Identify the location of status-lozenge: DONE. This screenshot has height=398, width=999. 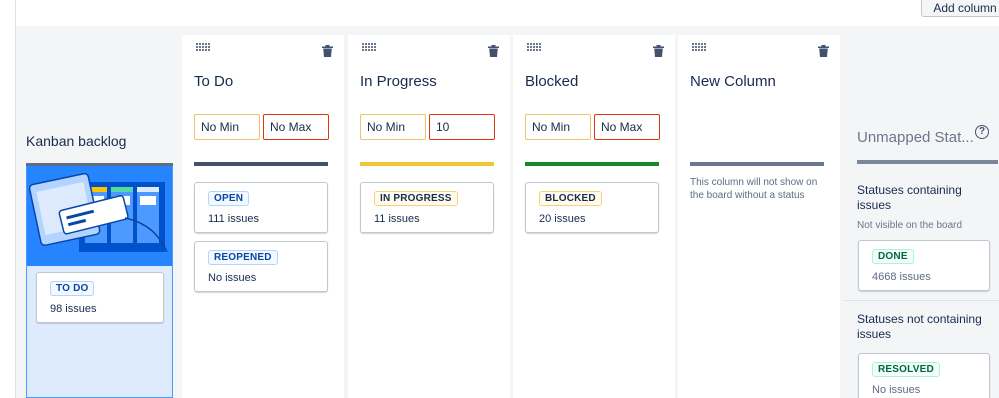
(893, 256).